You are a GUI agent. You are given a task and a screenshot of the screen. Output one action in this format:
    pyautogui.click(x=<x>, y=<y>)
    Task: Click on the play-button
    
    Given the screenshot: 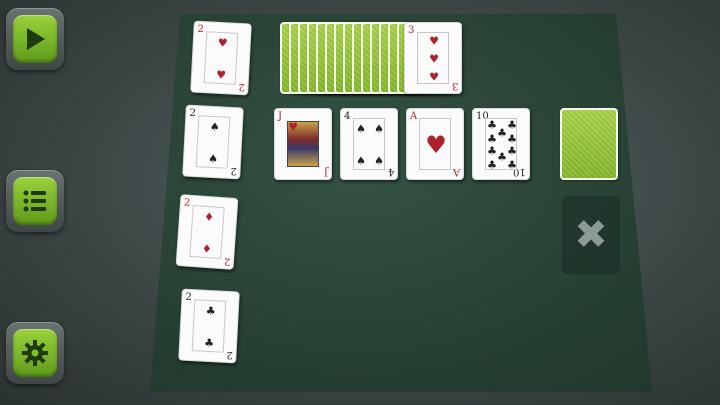 What is the action you would take?
    pyautogui.click(x=35, y=39)
    